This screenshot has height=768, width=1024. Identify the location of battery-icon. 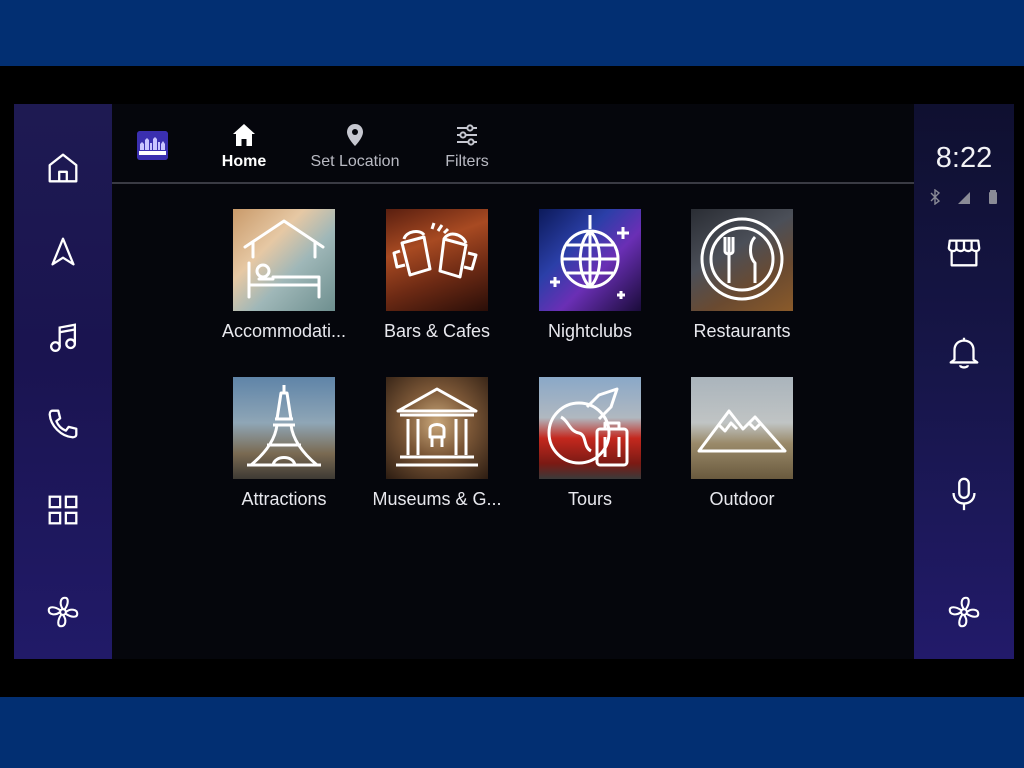
(993, 197).